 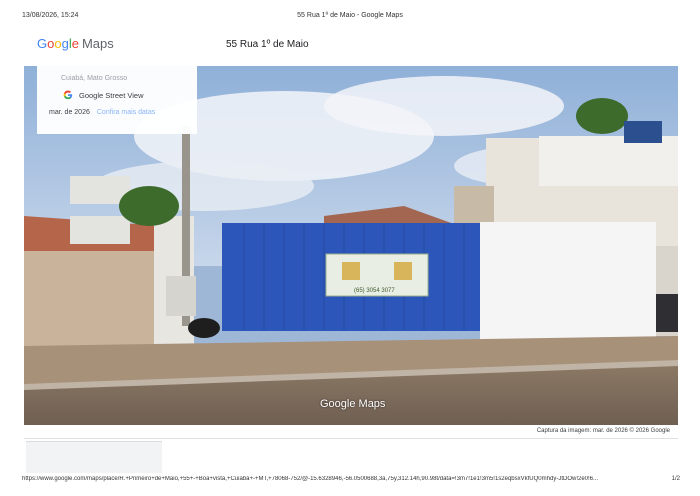 I want to click on capture-date-row: mar. de 2026 Confira mais datas, so click(x=117, y=112).